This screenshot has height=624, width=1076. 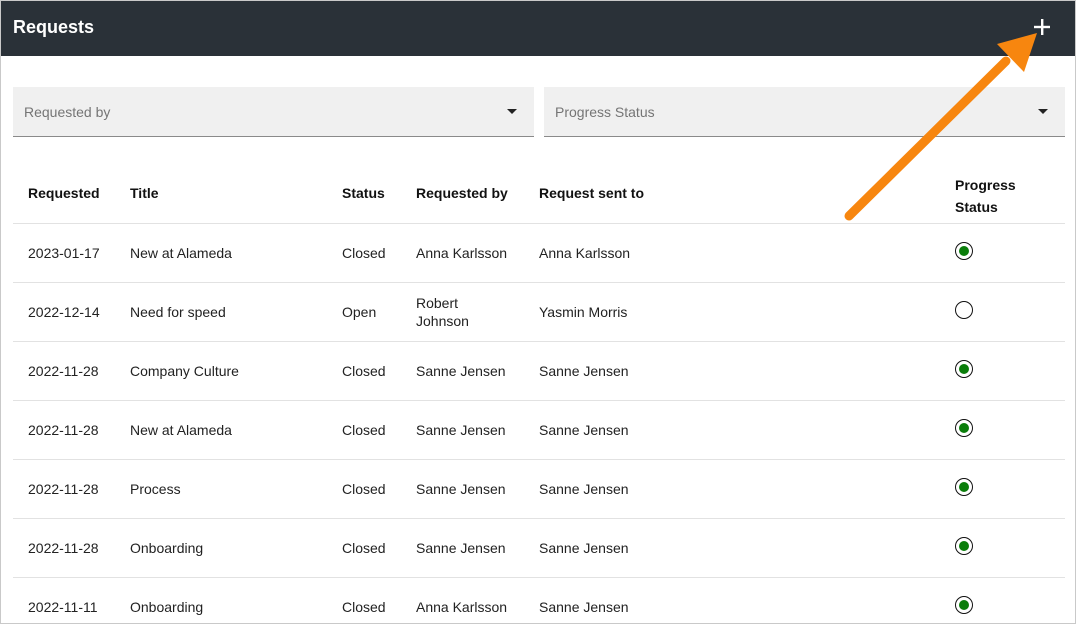 What do you see at coordinates (437, 303) in the screenshot?
I see `requested-by-first-name: Robert` at bounding box center [437, 303].